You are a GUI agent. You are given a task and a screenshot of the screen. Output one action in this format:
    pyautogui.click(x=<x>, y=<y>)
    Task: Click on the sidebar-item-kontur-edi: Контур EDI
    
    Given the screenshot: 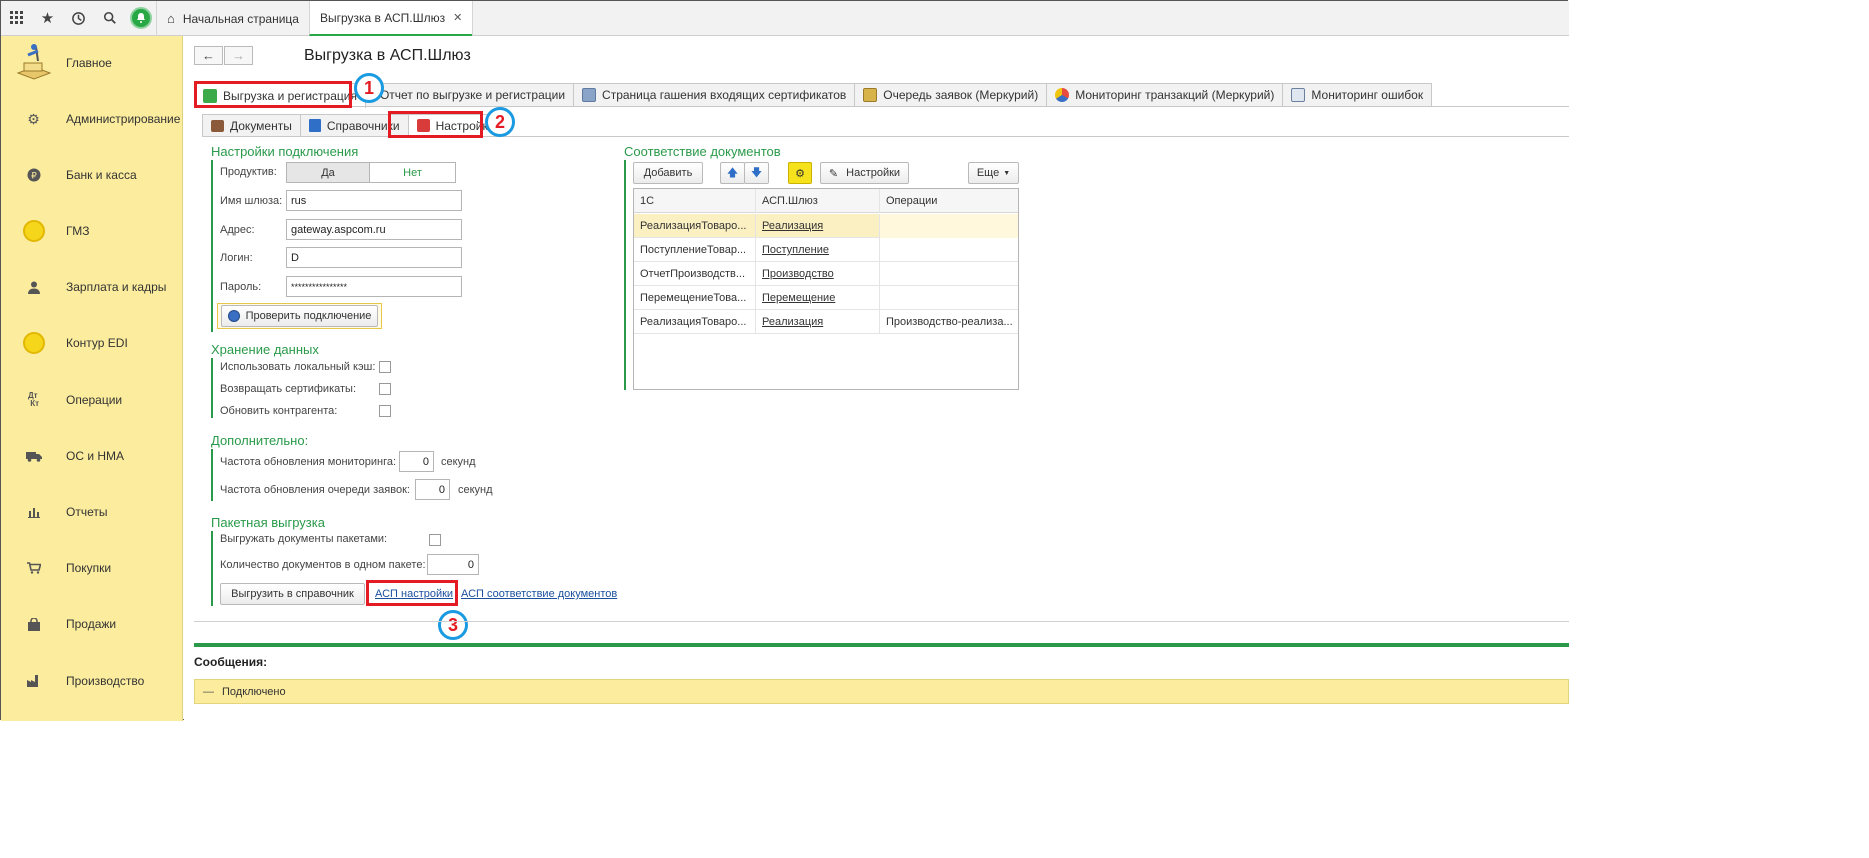 What is the action you would take?
    pyautogui.click(x=92, y=343)
    